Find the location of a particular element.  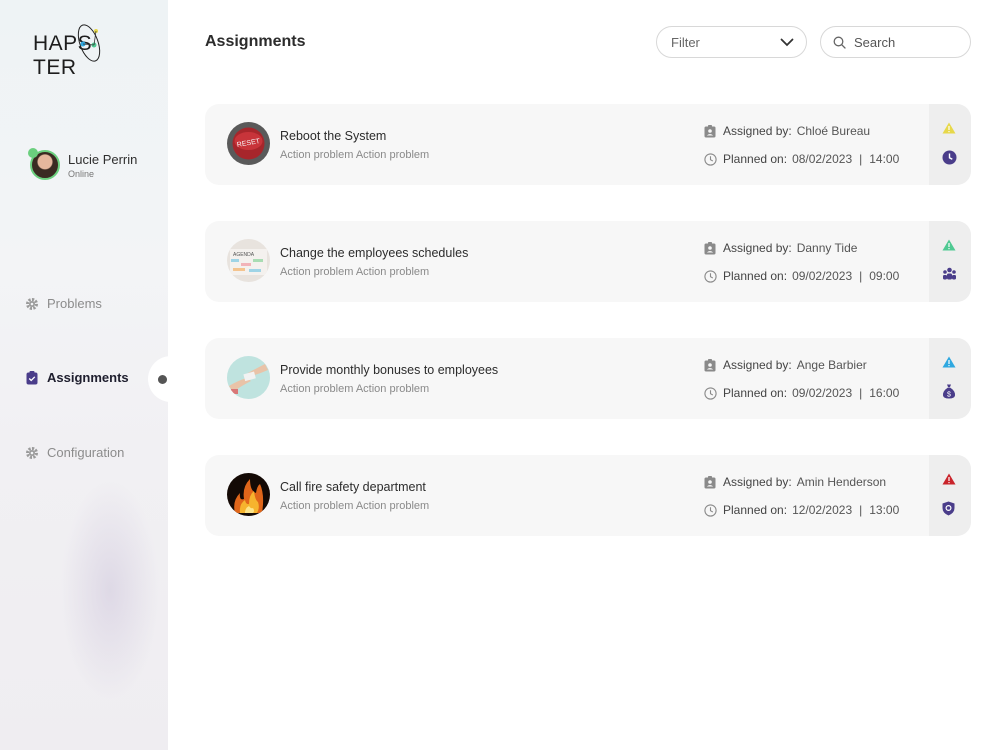

logo-text-right: TER is located at coordinates (55, 67).